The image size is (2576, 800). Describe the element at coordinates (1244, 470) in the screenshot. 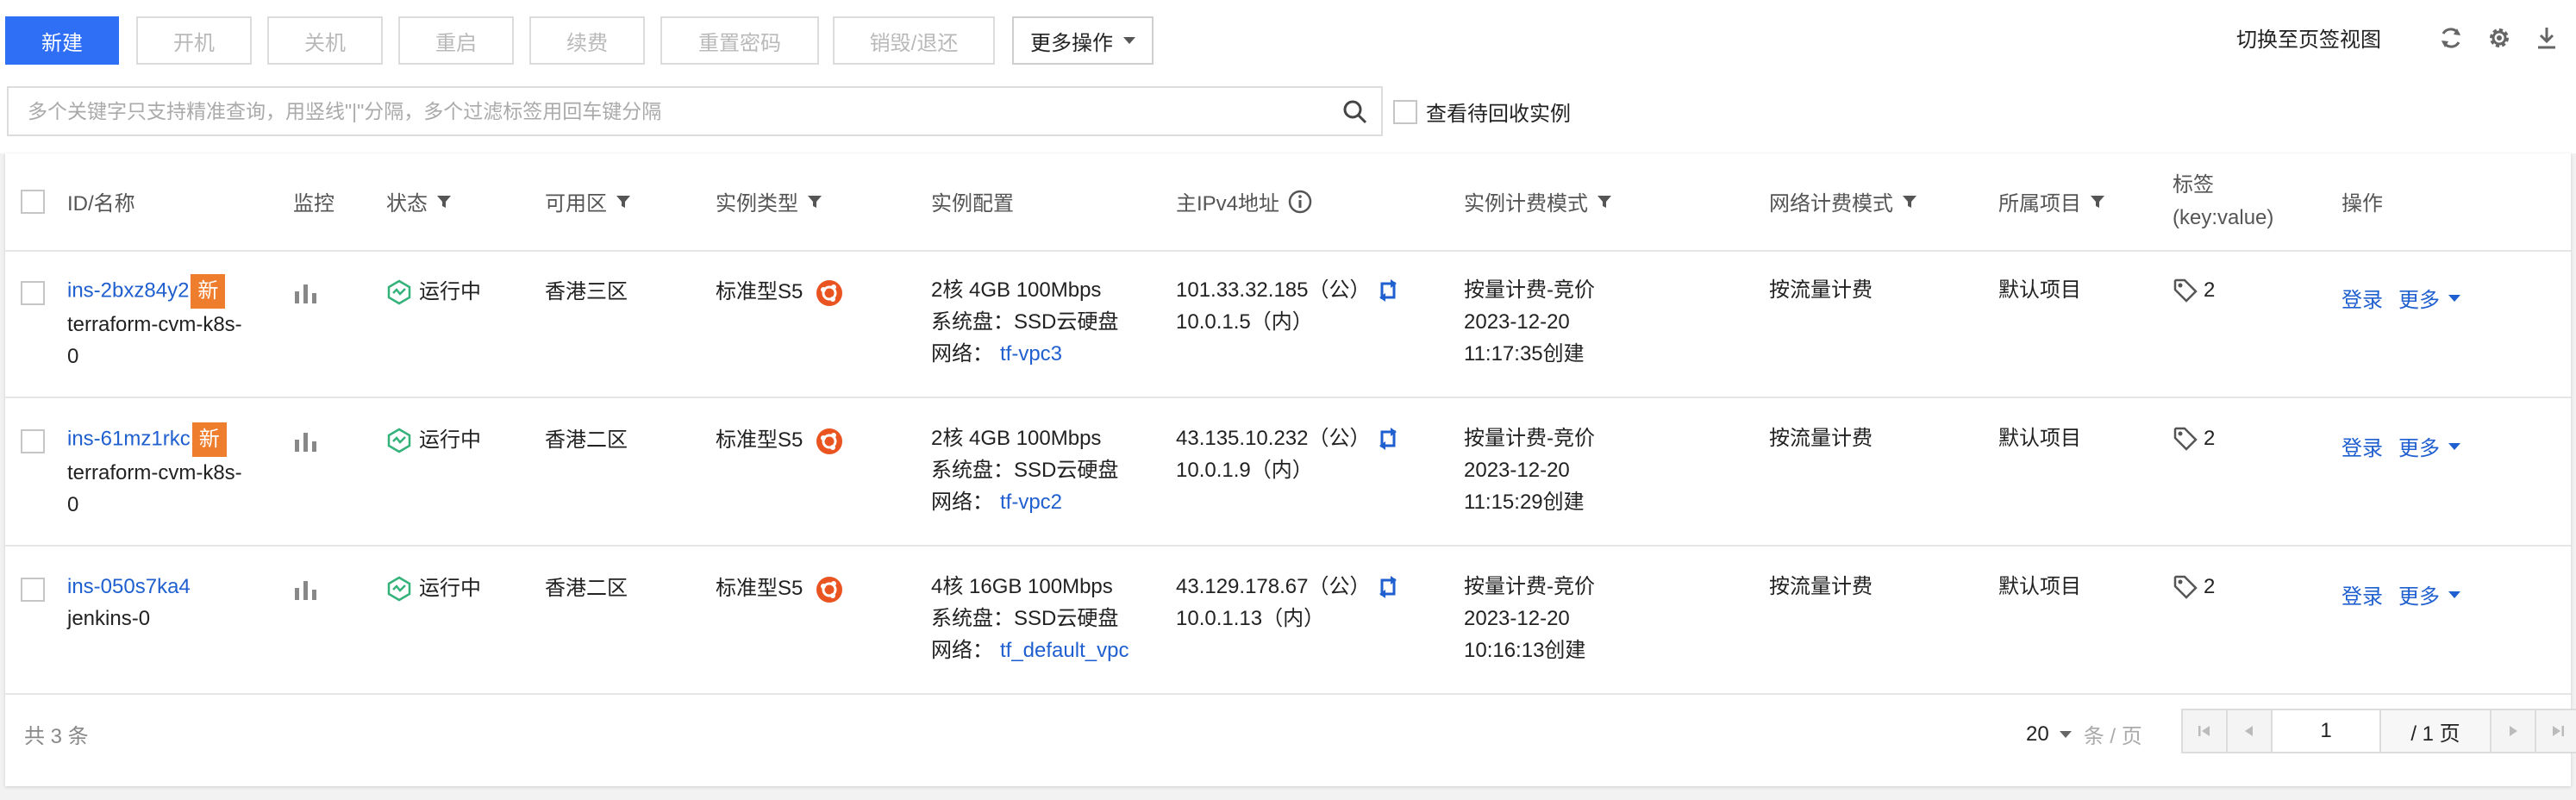

I see `ip-private: 10.0.1.9（内）` at that location.